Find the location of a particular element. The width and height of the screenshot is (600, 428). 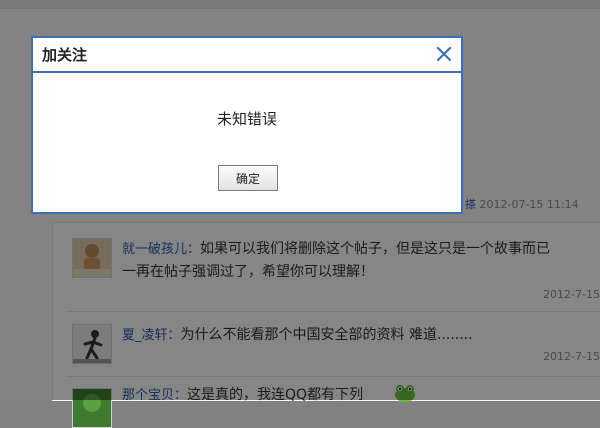

close-icon is located at coordinates (444, 54).